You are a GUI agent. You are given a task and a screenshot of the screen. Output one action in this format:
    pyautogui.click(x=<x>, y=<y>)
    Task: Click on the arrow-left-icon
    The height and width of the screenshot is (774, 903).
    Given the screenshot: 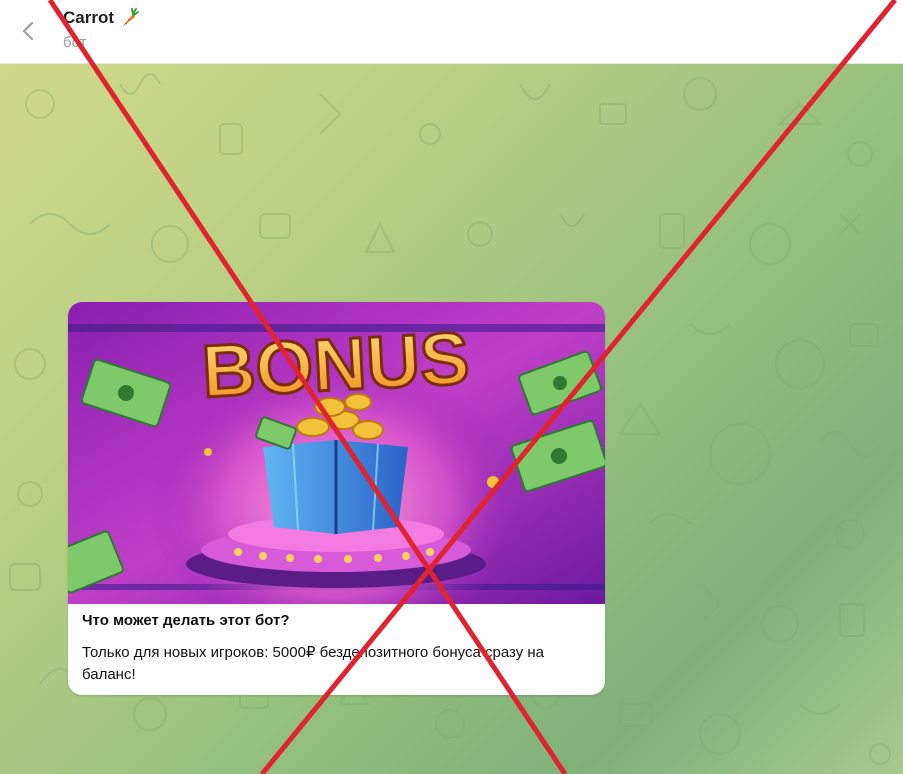 What is the action you would take?
    pyautogui.click(x=28, y=31)
    